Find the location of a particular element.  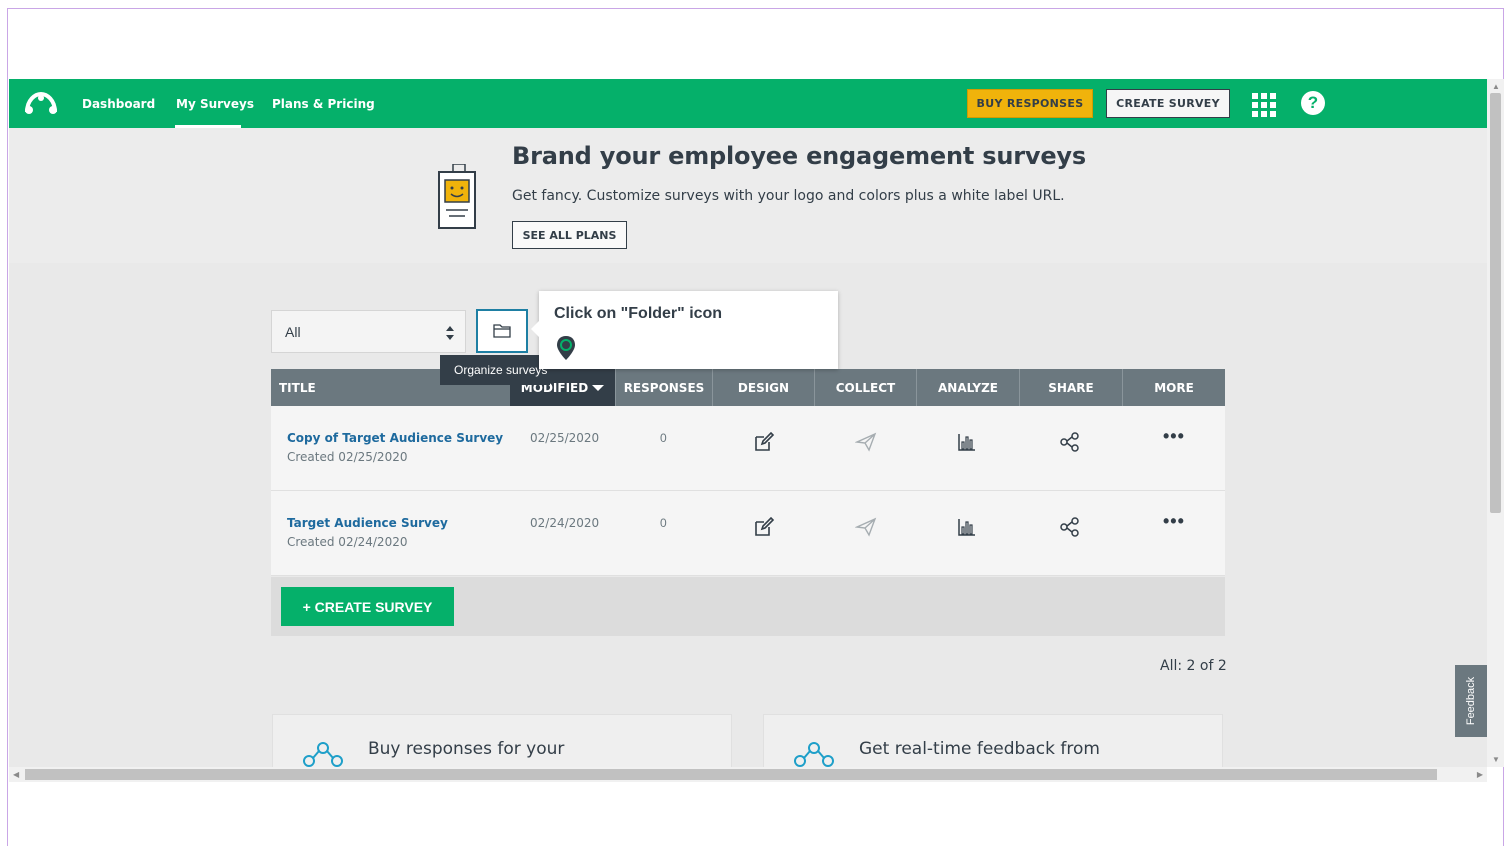

buy-responses-button: BUY RESPONSES is located at coordinates (1030, 103).